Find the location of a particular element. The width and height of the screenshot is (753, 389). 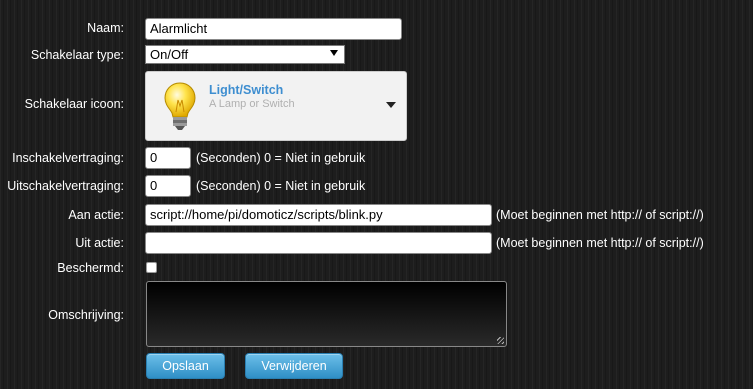

caret-down-icon is located at coordinates (391, 105).